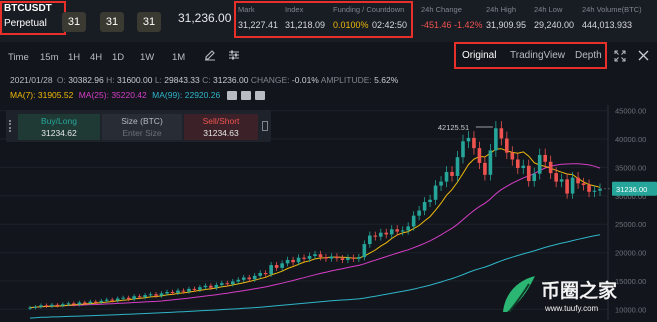  Describe the element at coordinates (305, 25) in the screenshot. I see `index-value: 31,218.09` at that location.